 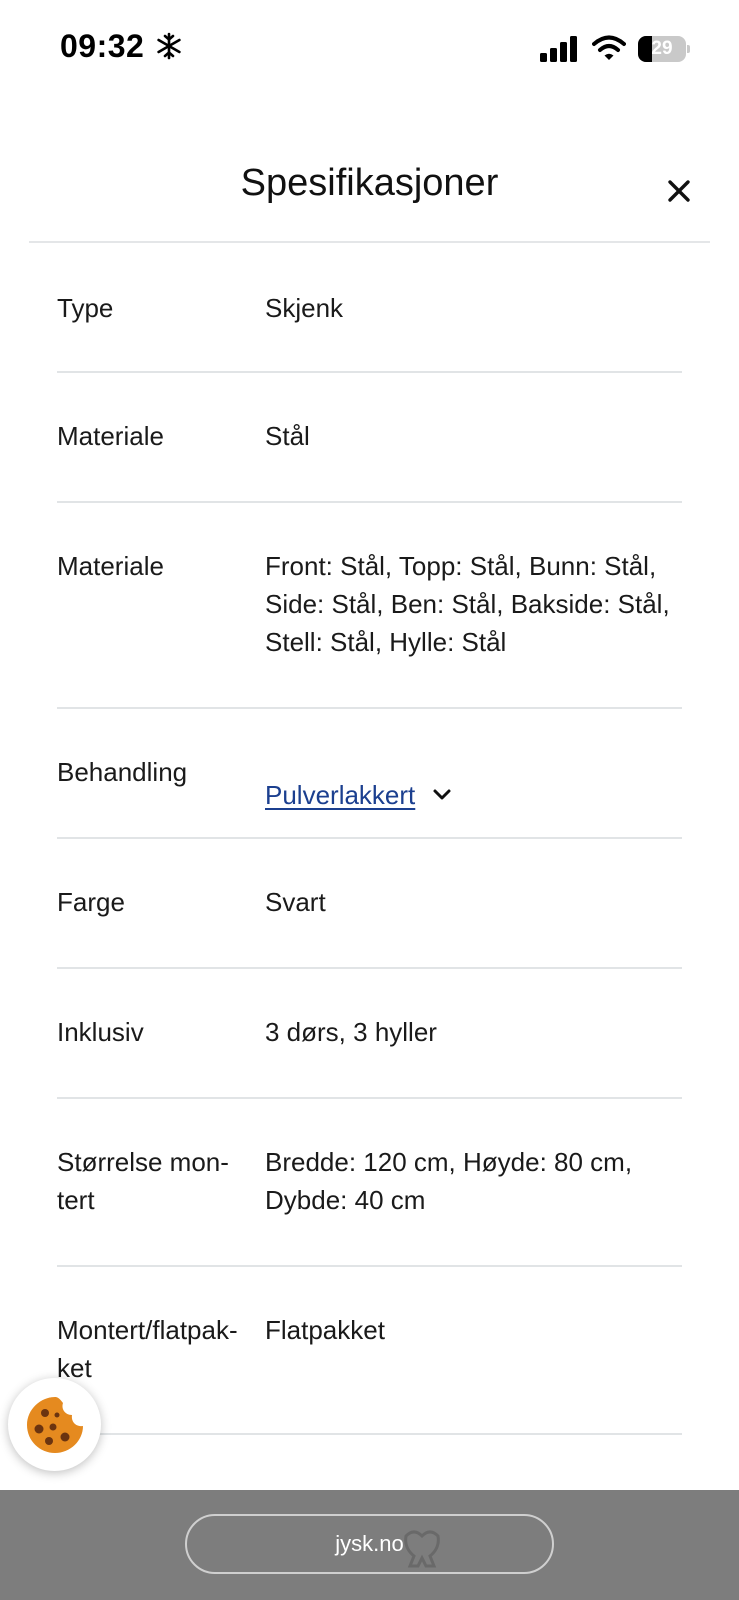 What do you see at coordinates (295, 902) in the screenshot?
I see `spec-value: Svart` at bounding box center [295, 902].